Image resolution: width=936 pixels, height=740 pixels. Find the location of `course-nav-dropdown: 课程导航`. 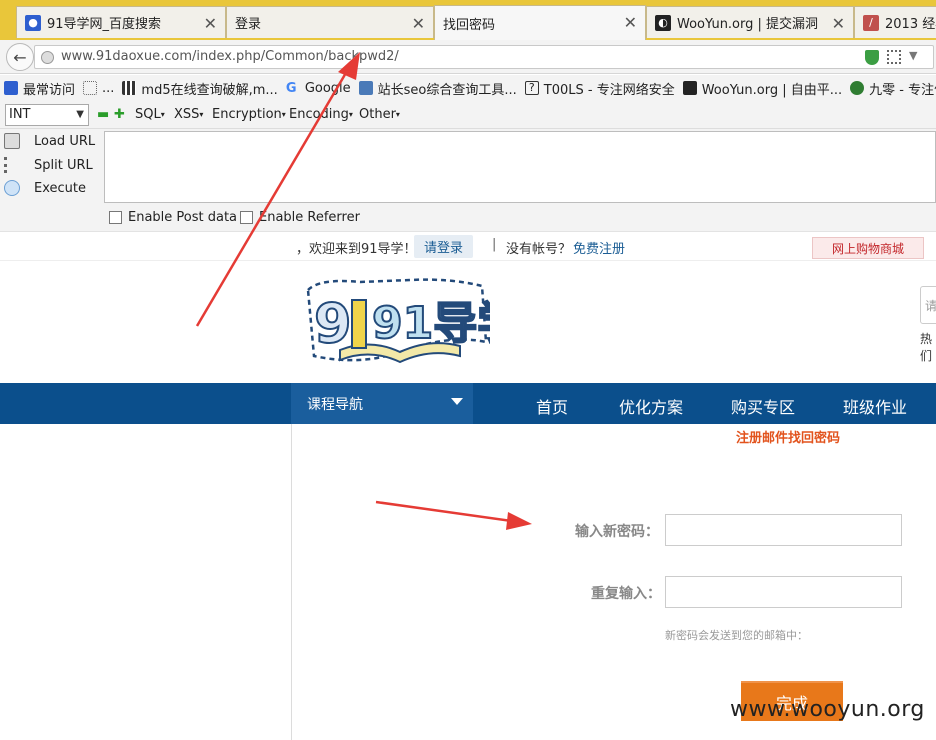

course-nav-dropdown: 课程导航 is located at coordinates (382, 403).